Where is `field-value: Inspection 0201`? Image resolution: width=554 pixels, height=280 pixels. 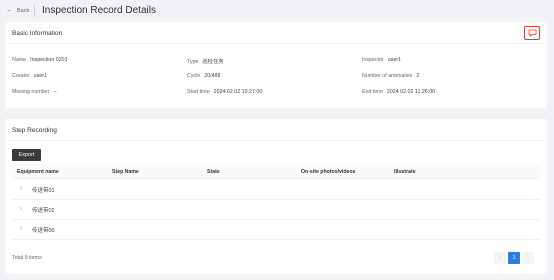
field-value: Inspection 0201 is located at coordinates (49, 60).